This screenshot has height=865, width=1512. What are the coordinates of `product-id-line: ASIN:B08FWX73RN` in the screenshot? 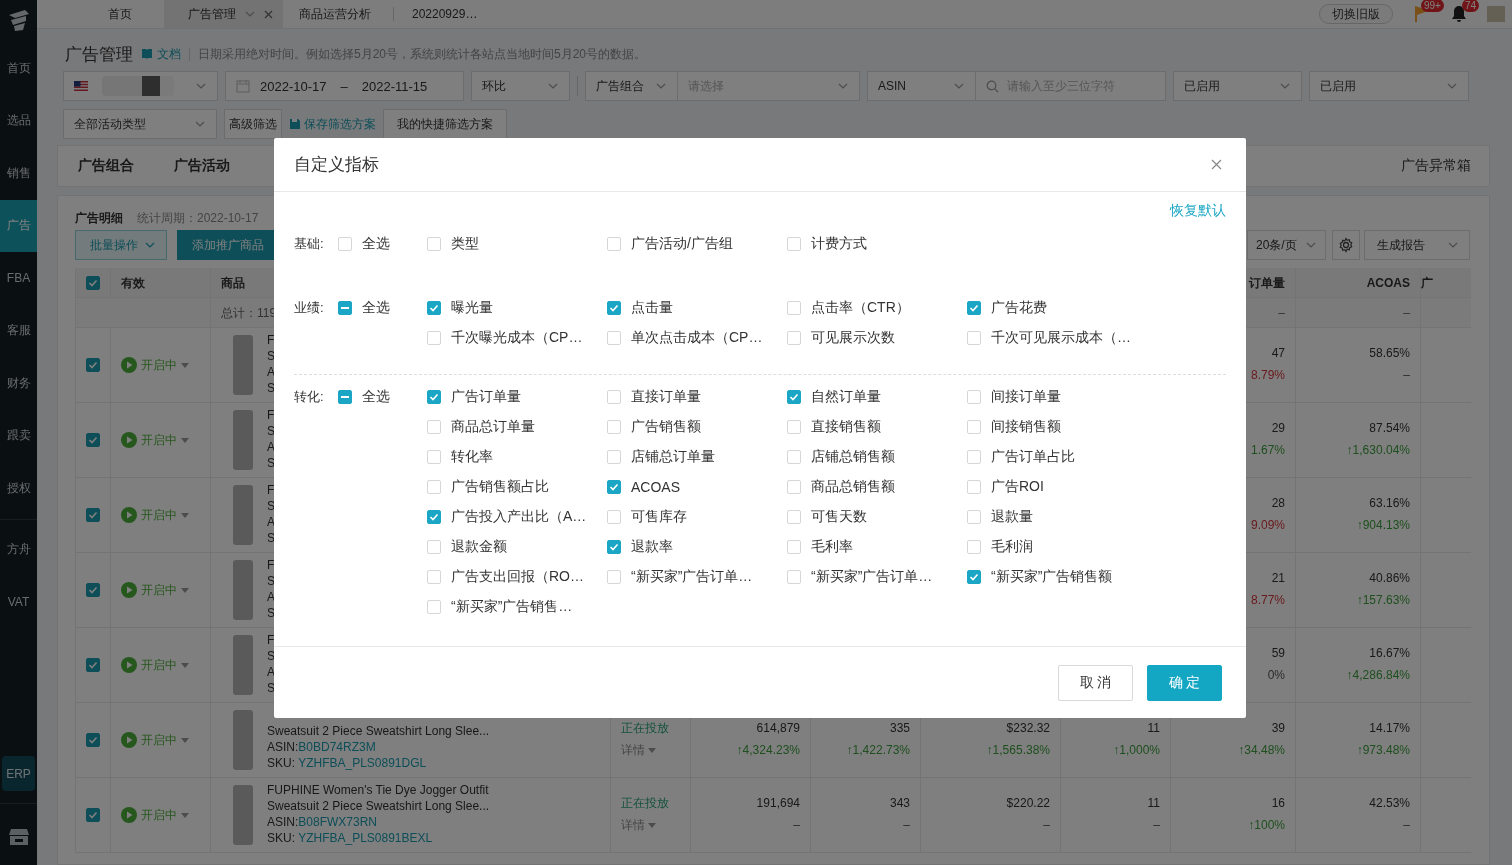 It's located at (323, 822).